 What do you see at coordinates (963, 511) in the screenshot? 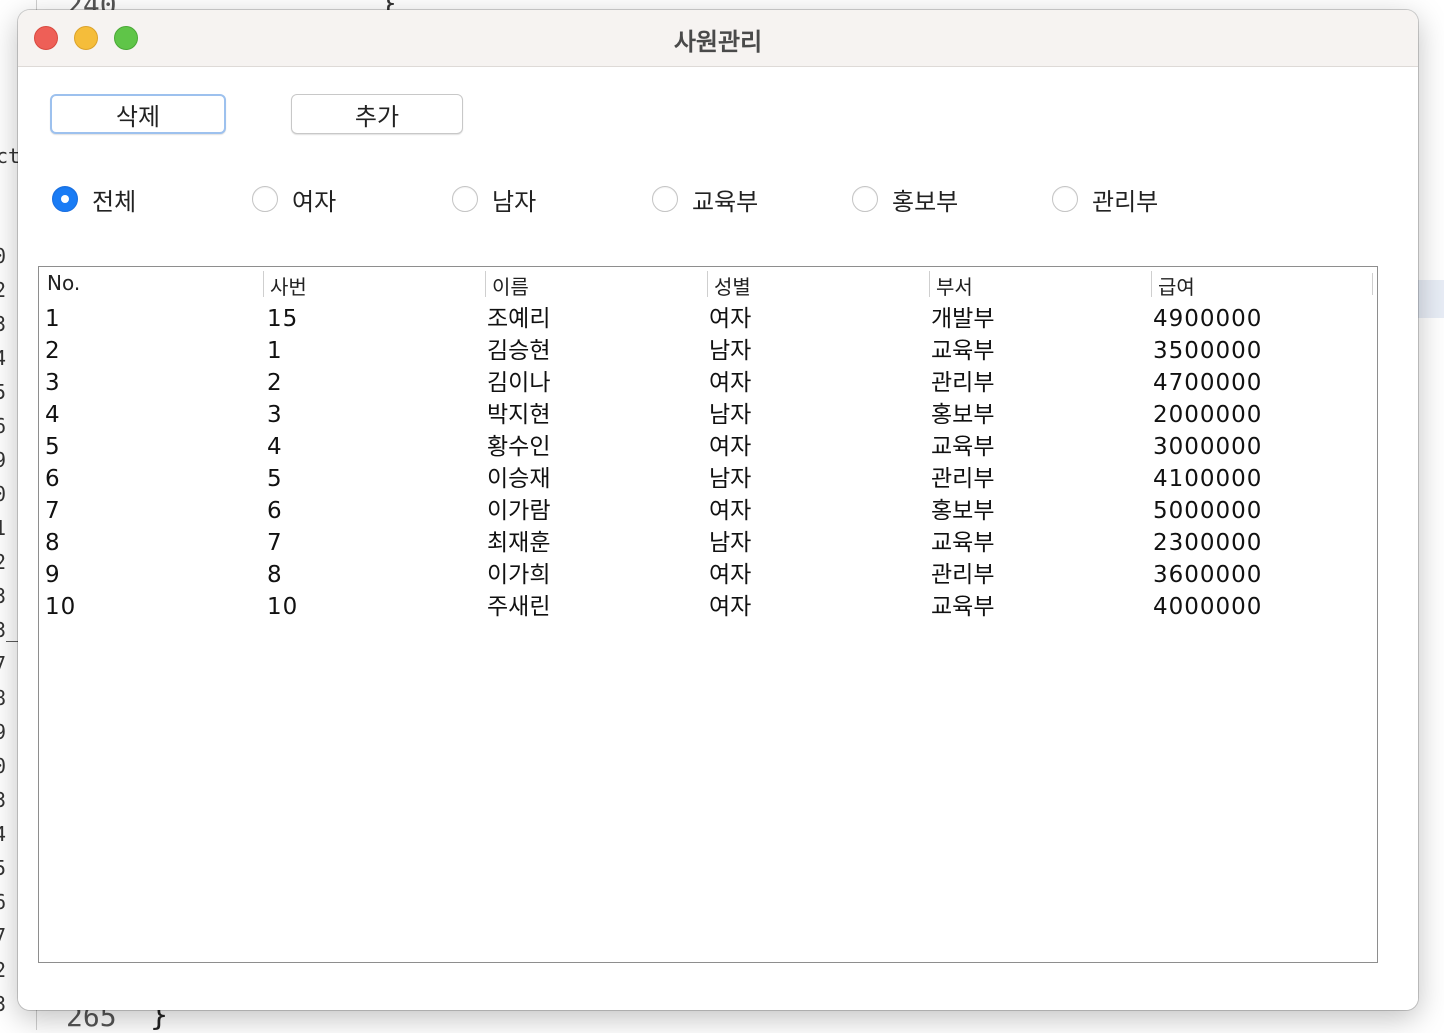
I see `table-cell-department: 홍보부` at bounding box center [963, 511].